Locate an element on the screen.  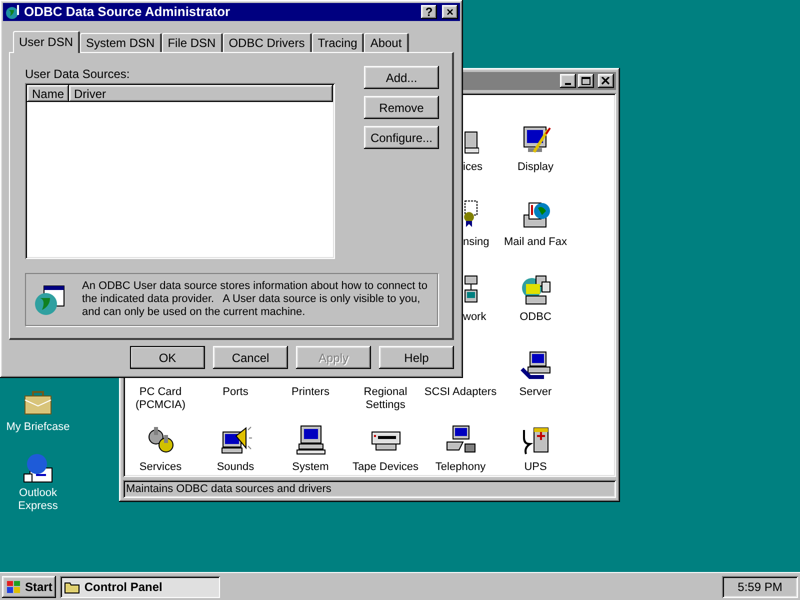
close-icon is located at coordinates (606, 81).